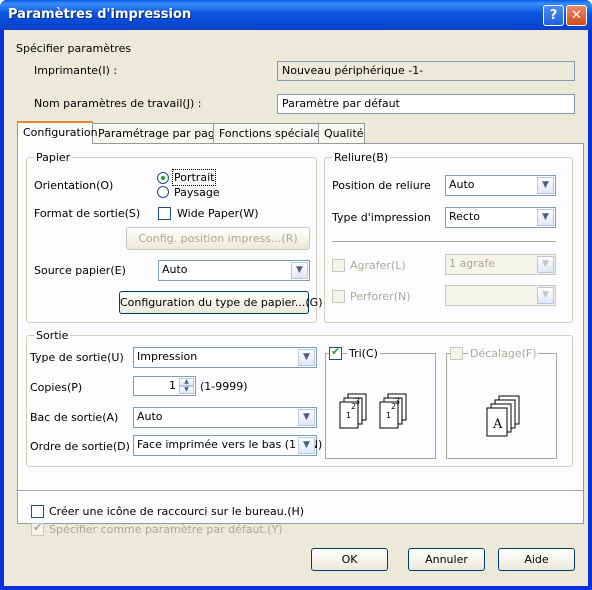  Describe the element at coordinates (53, 157) in the screenshot. I see `papier-legend: Papier` at that location.